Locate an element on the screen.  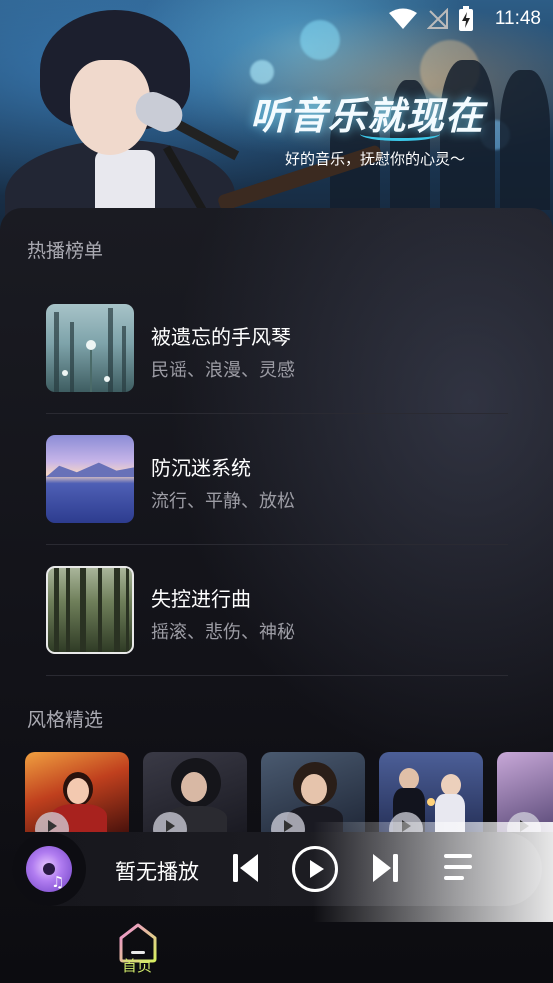
next-icon is located at coordinates (385, 868).